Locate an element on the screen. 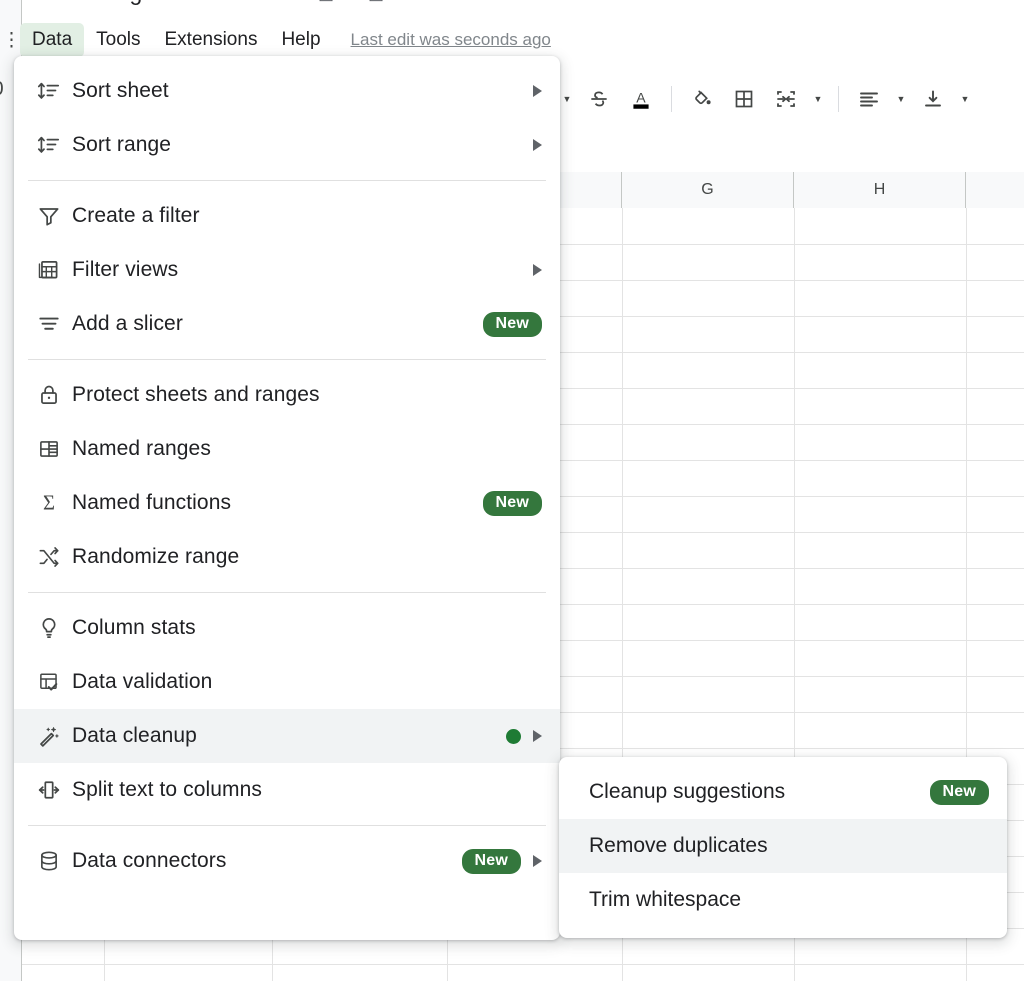 The height and width of the screenshot is (981, 1024). menu-item-named-functions: Σ Named functions New is located at coordinates (287, 503).